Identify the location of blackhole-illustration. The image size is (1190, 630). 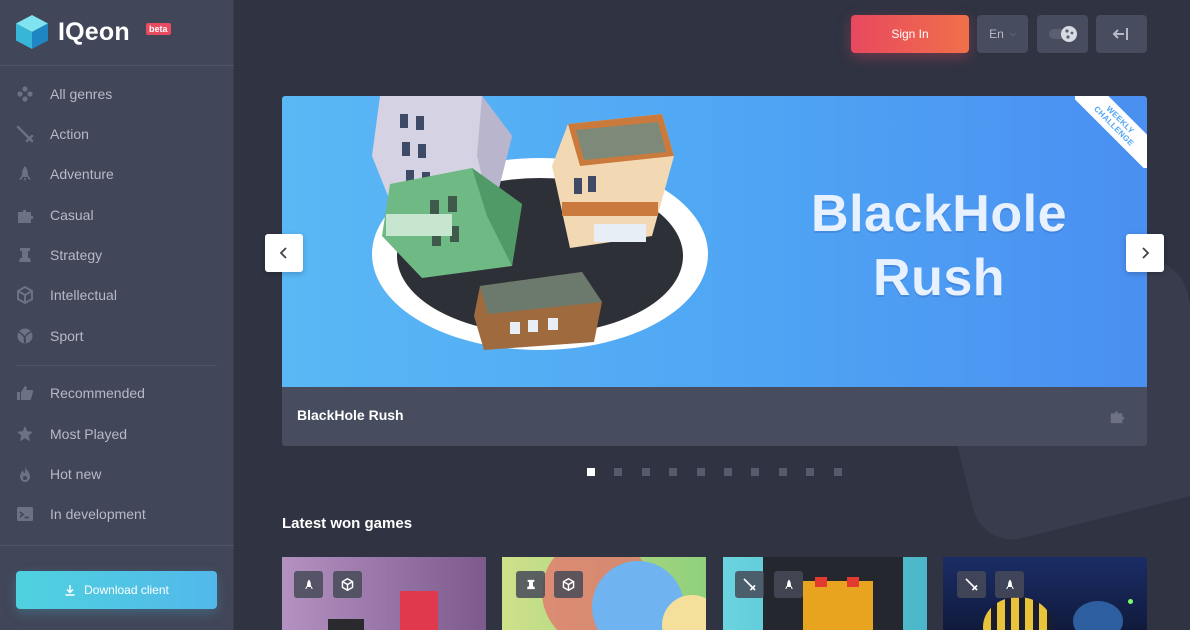
(540, 223).